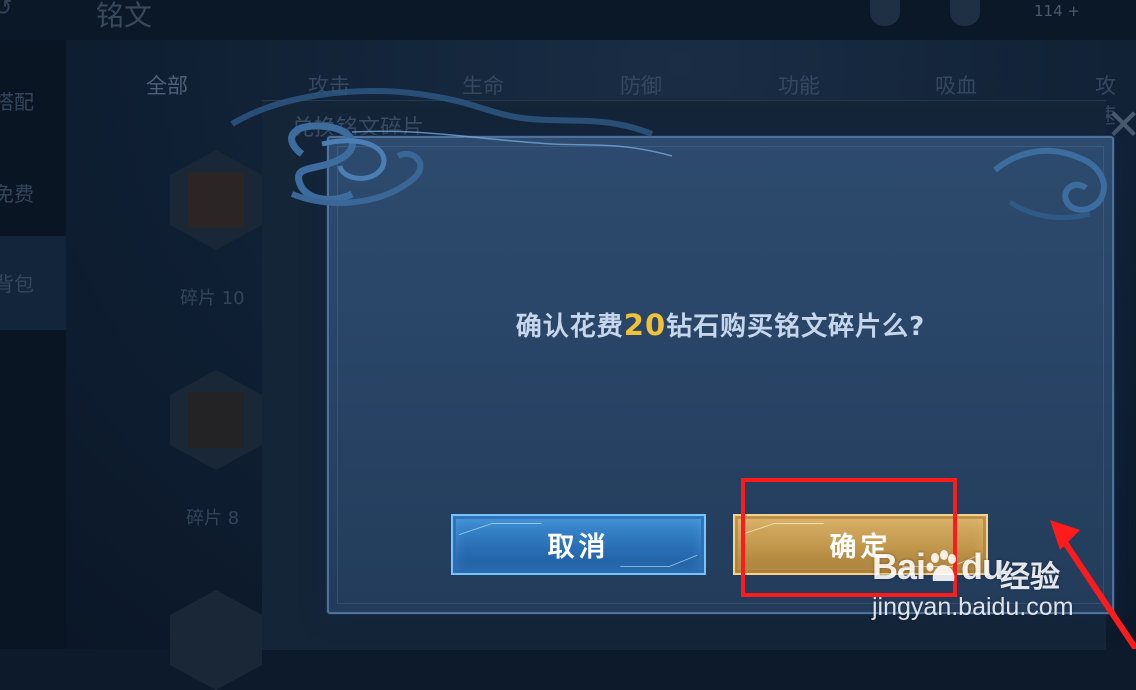 The width and height of the screenshot is (1136, 690). I want to click on logo-text-du: du, so click(982, 566).